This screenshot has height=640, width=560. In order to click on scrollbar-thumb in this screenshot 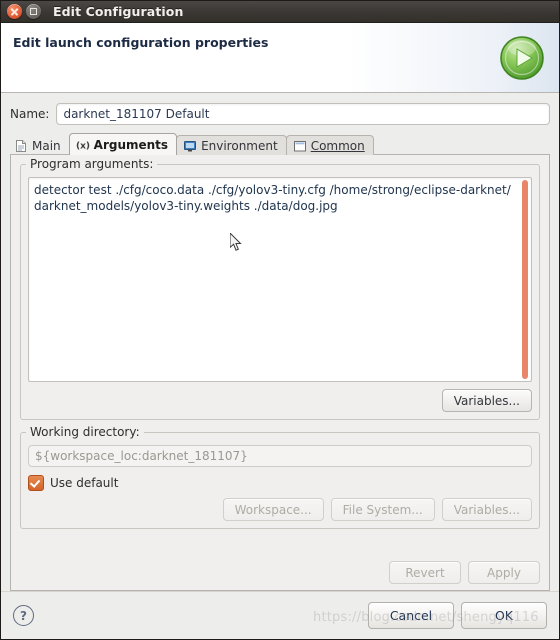, I will do `click(525, 279)`.